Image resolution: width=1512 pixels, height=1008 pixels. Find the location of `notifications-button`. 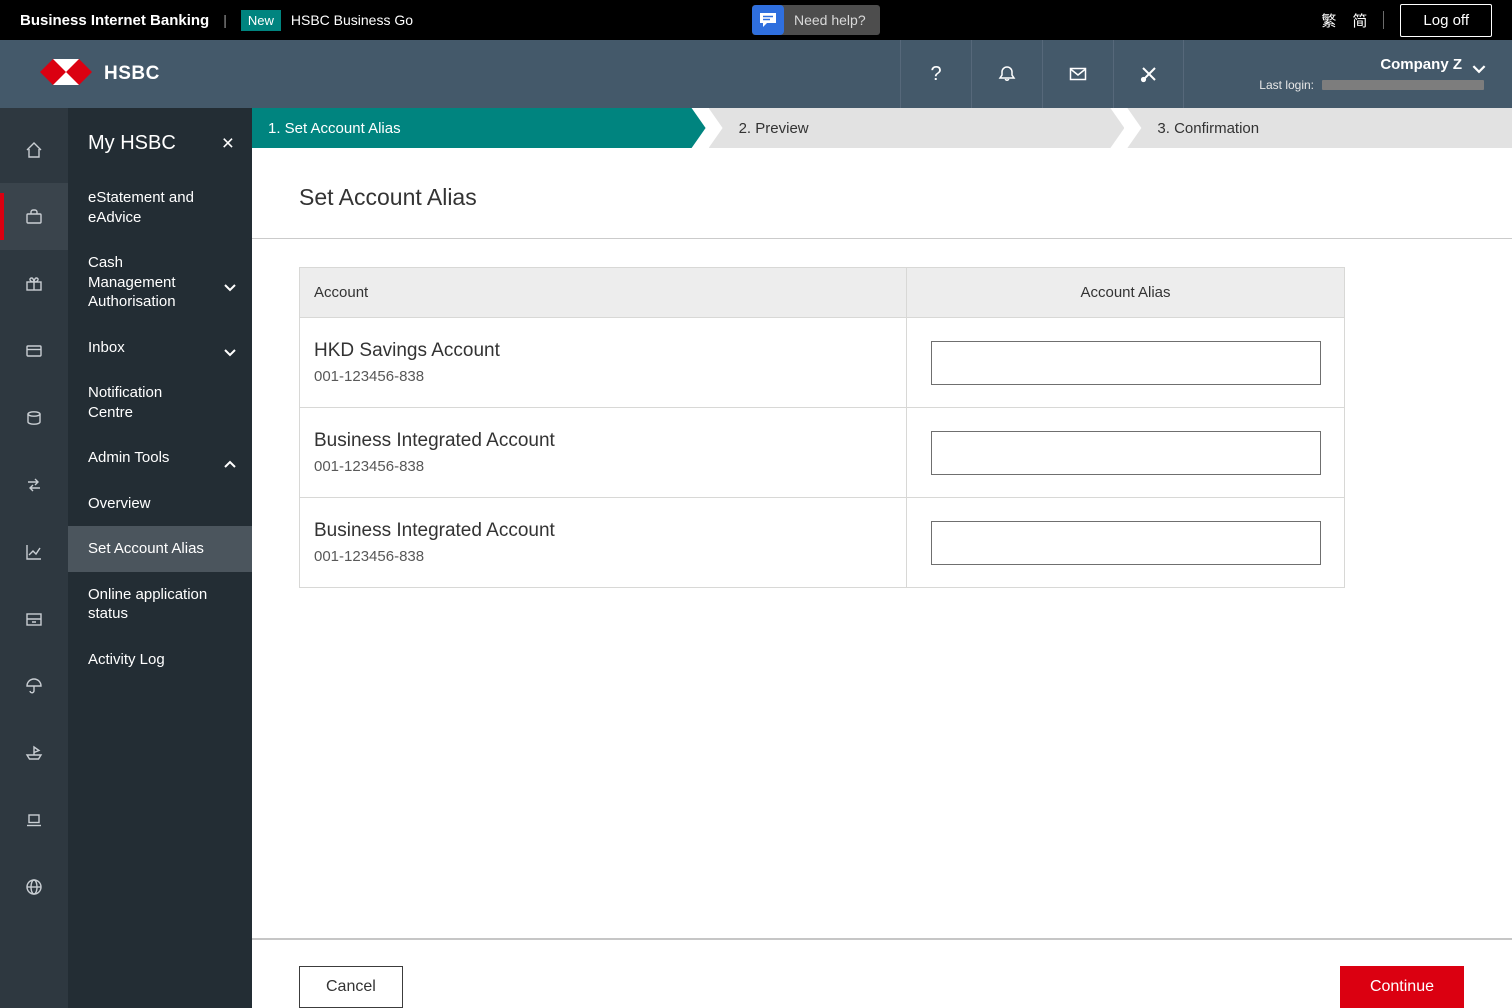

notifications-button is located at coordinates (1006, 74).